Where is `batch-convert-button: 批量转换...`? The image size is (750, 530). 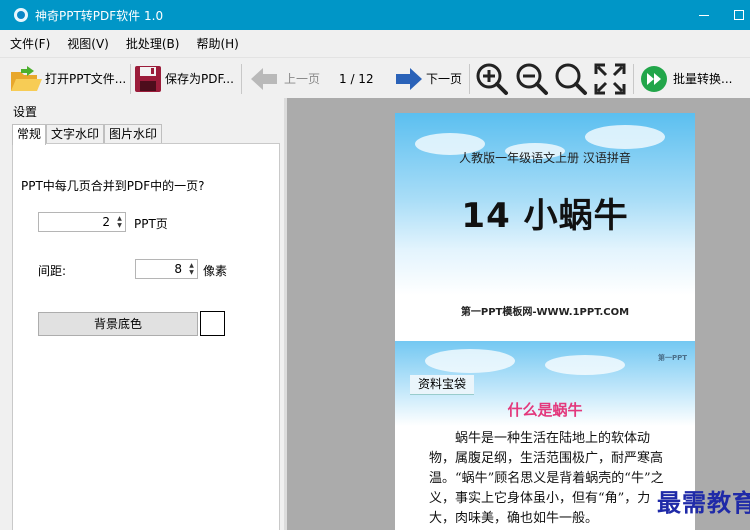 batch-convert-button: 批量转换... is located at coordinates (686, 78).